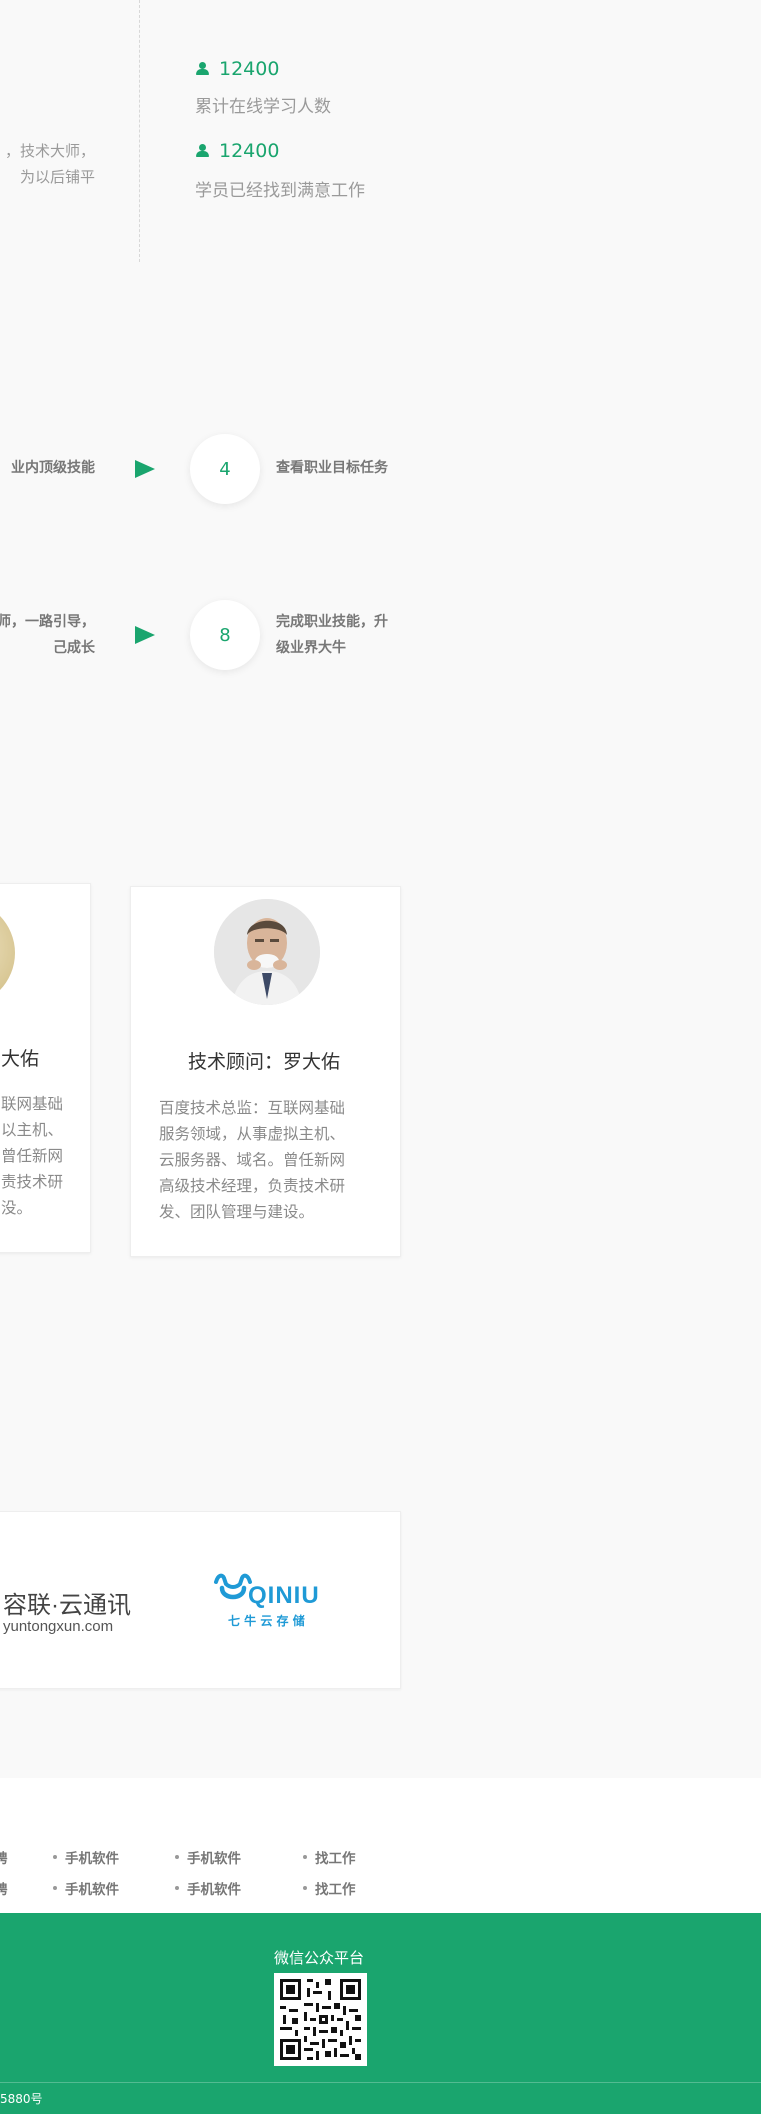  I want to click on partner-logo-subtext: yuntongxun.com, so click(58, 1626).